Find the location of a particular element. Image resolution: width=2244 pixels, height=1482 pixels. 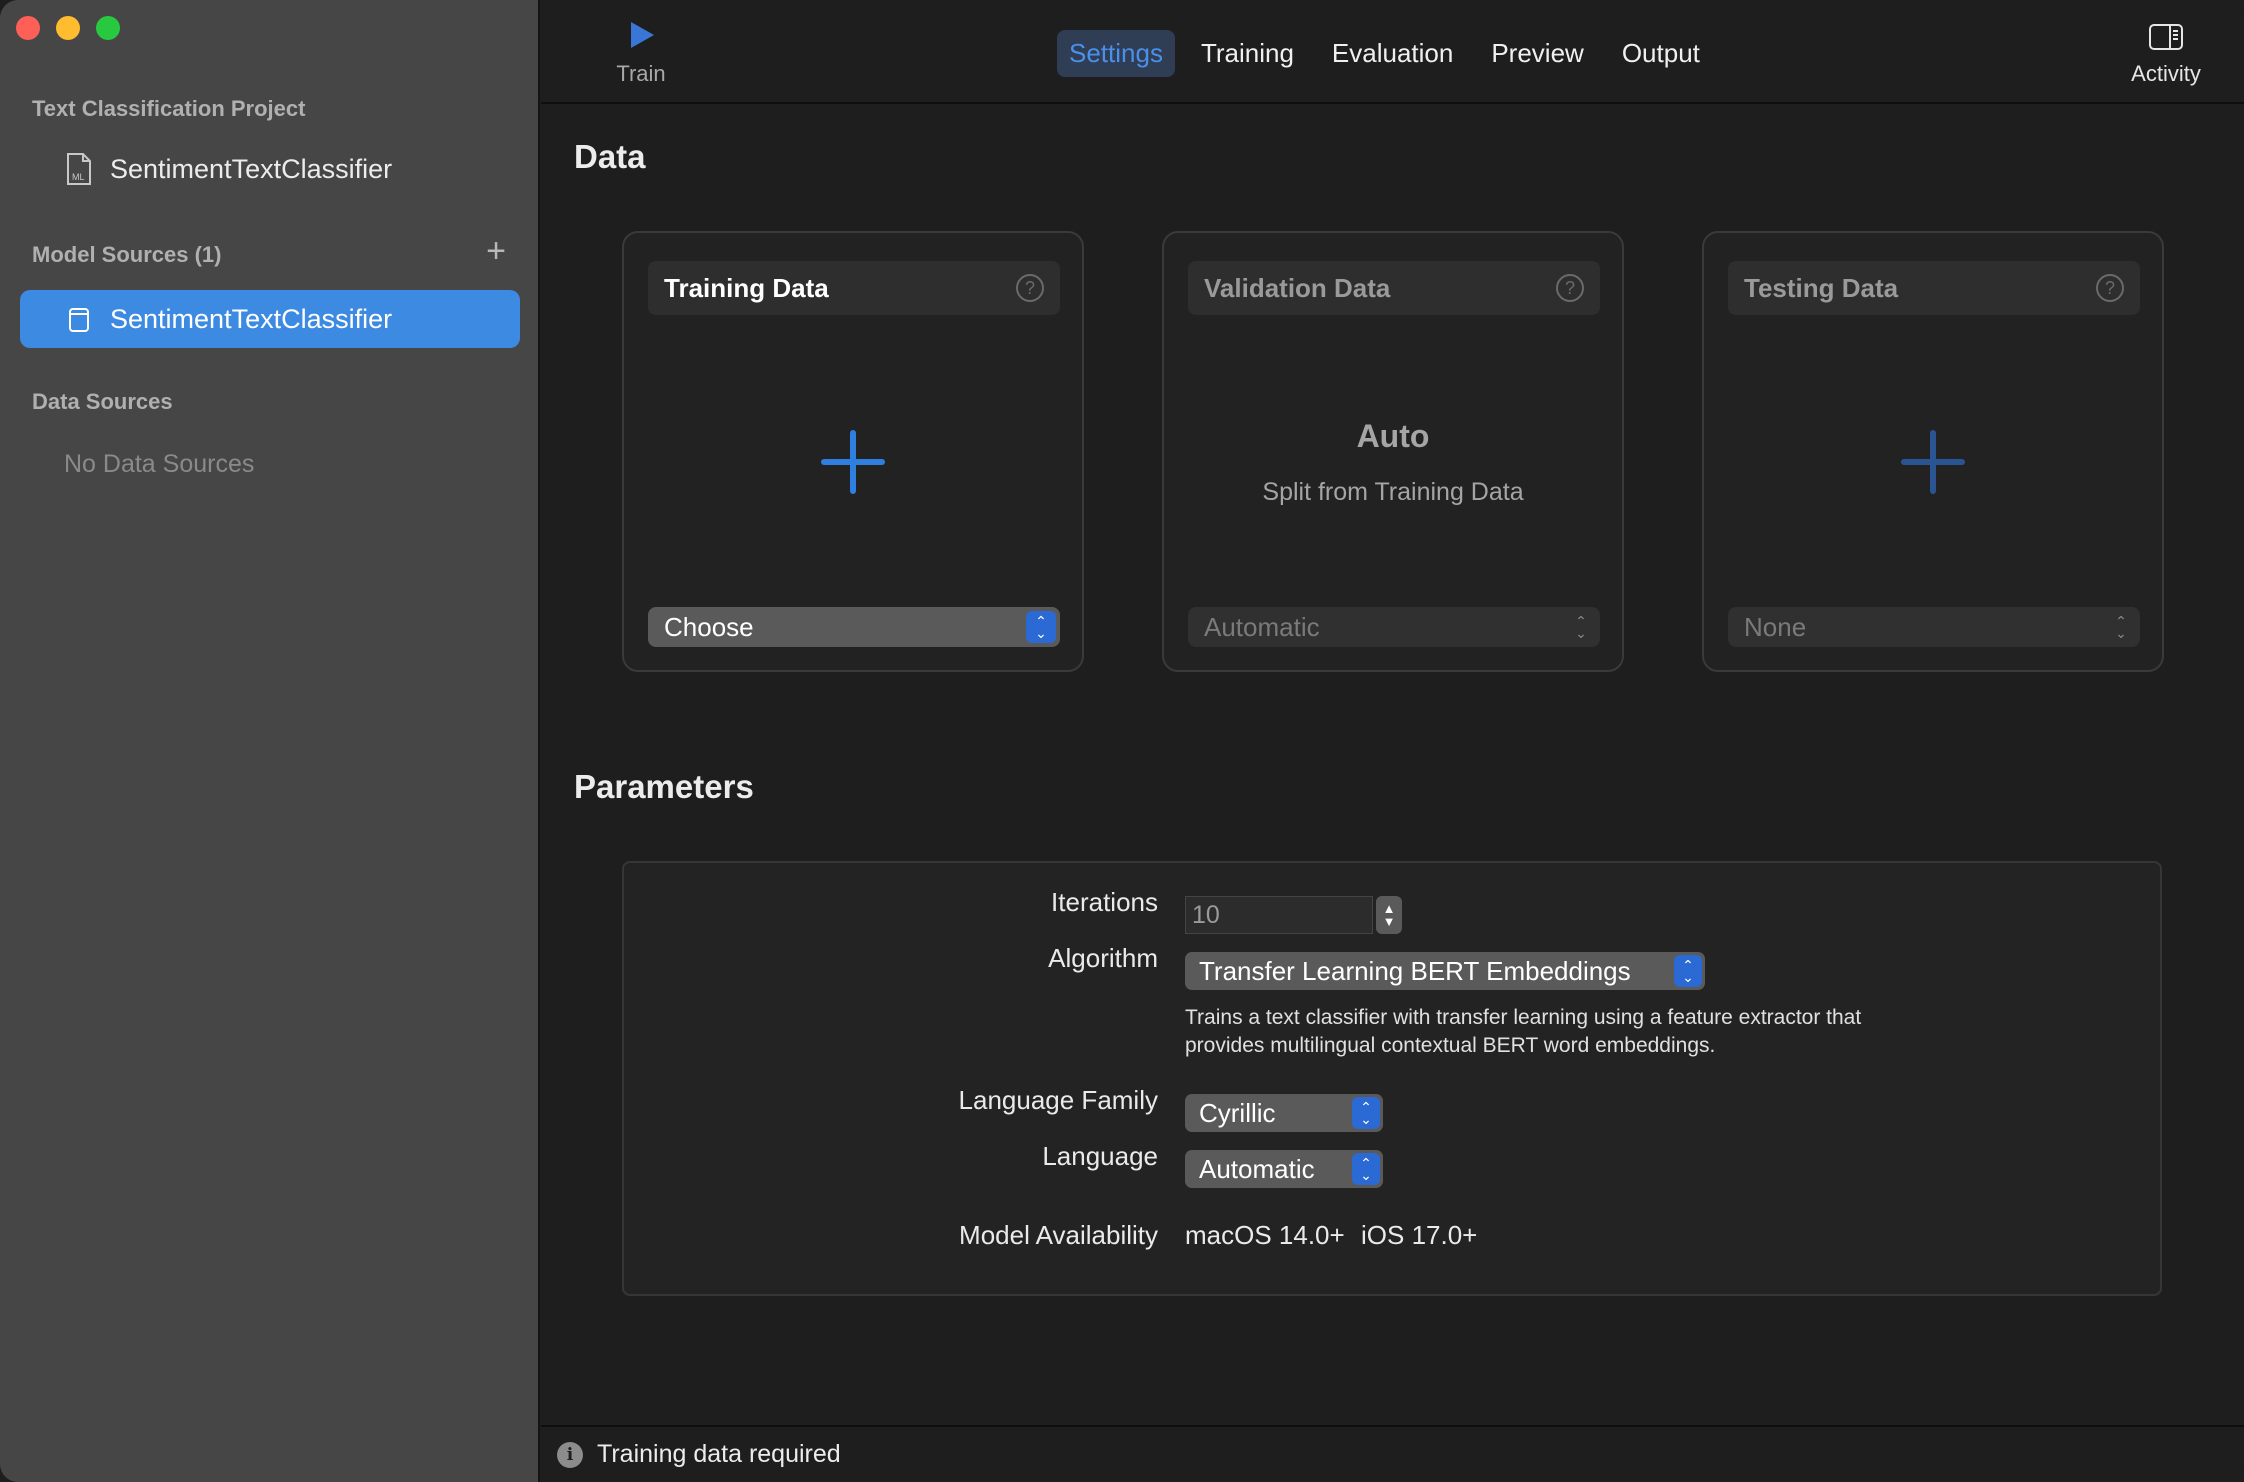

language-family-field: Cyrillic ⌃ ⌄ is located at coordinates (1284, 1113).